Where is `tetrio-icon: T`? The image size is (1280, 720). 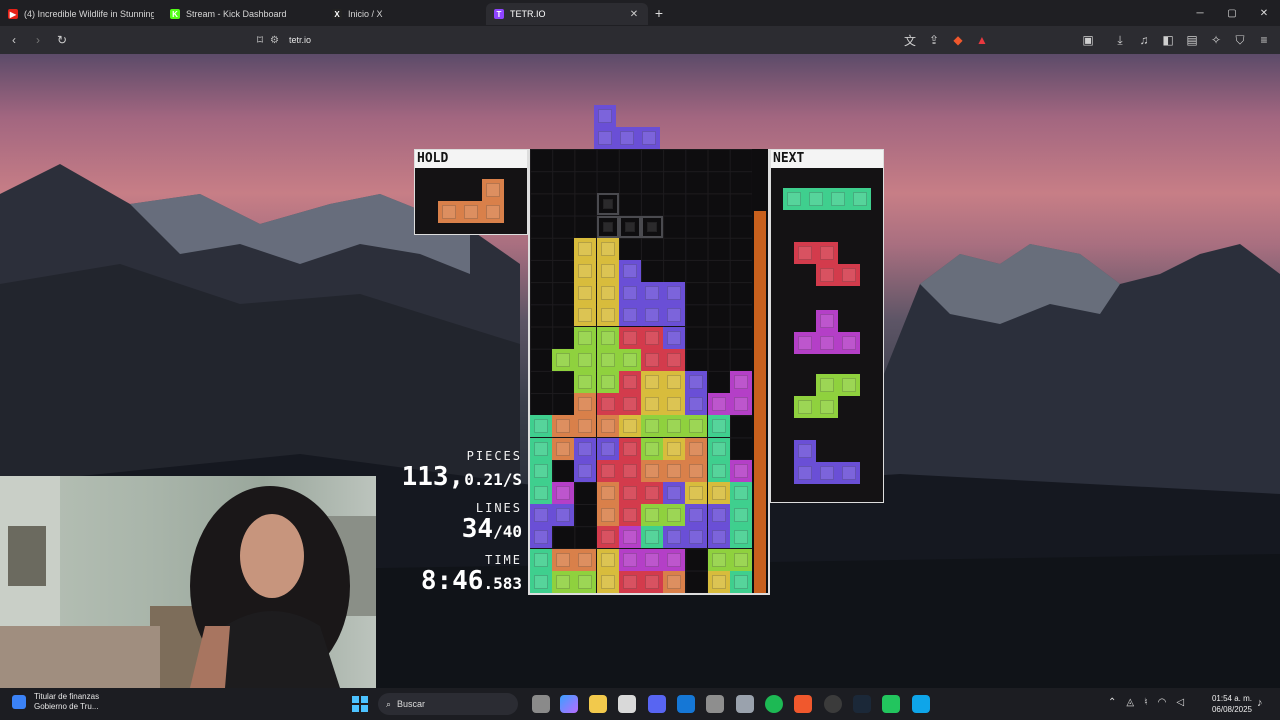 tetrio-icon: T is located at coordinates (499, 14).